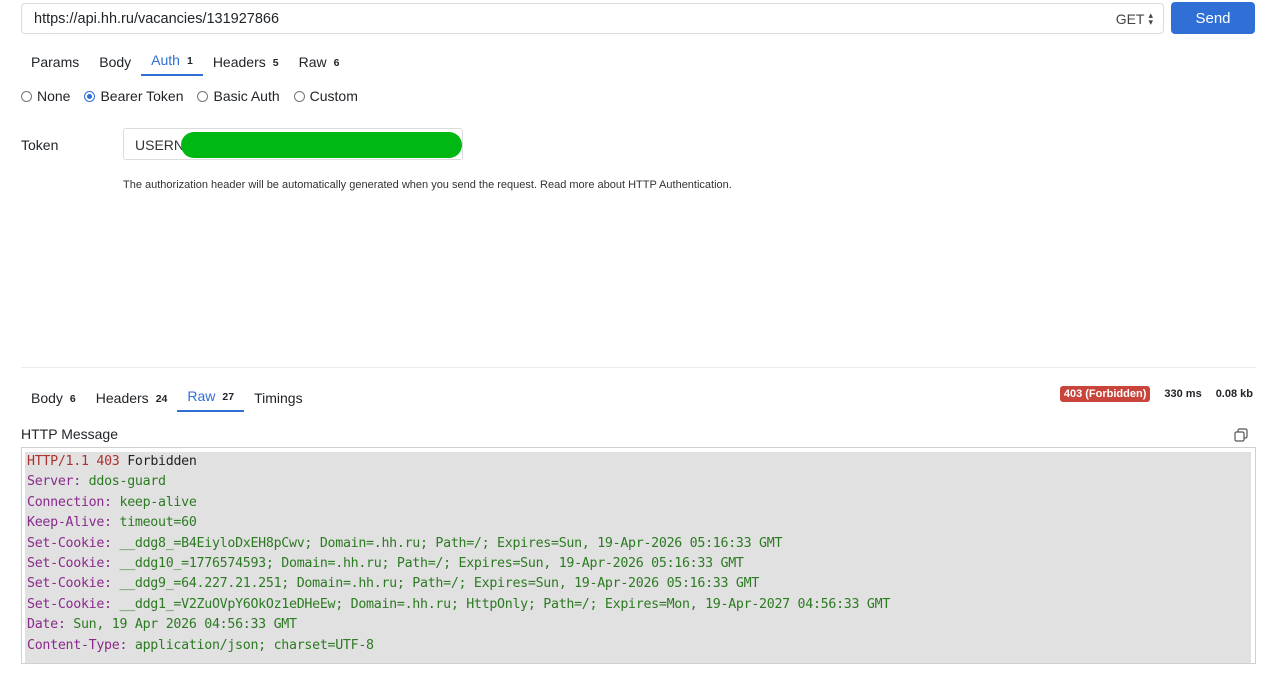  Describe the element at coordinates (1130, 19) in the screenshot. I see `method-value: GET` at that location.